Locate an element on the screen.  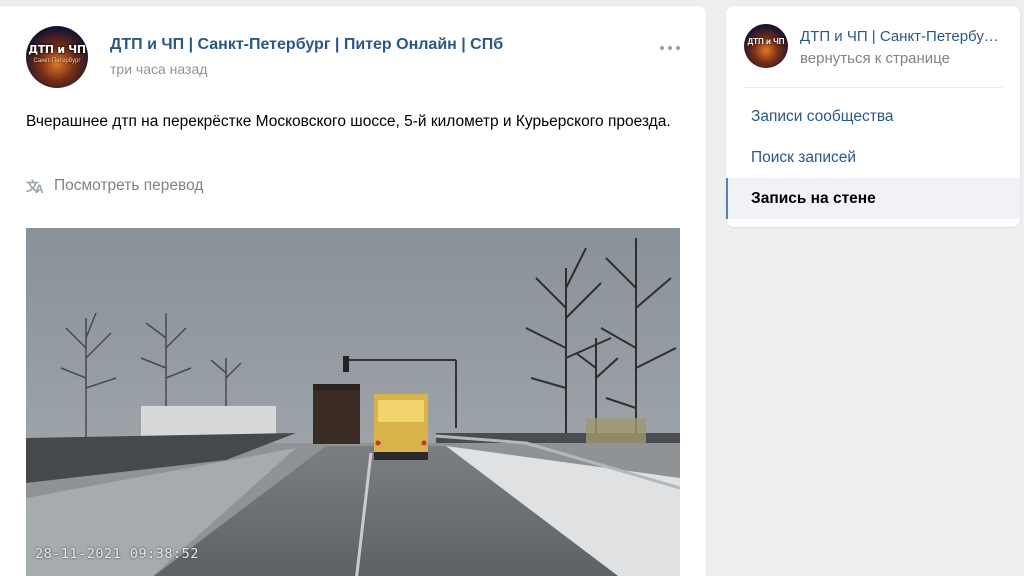
post-date: три часа назад is located at coordinates (158, 69).